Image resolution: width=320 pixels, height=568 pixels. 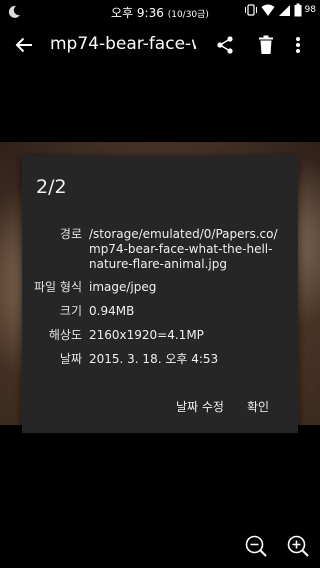 I want to click on edit-date-button: 날짜 수정, so click(x=200, y=406).